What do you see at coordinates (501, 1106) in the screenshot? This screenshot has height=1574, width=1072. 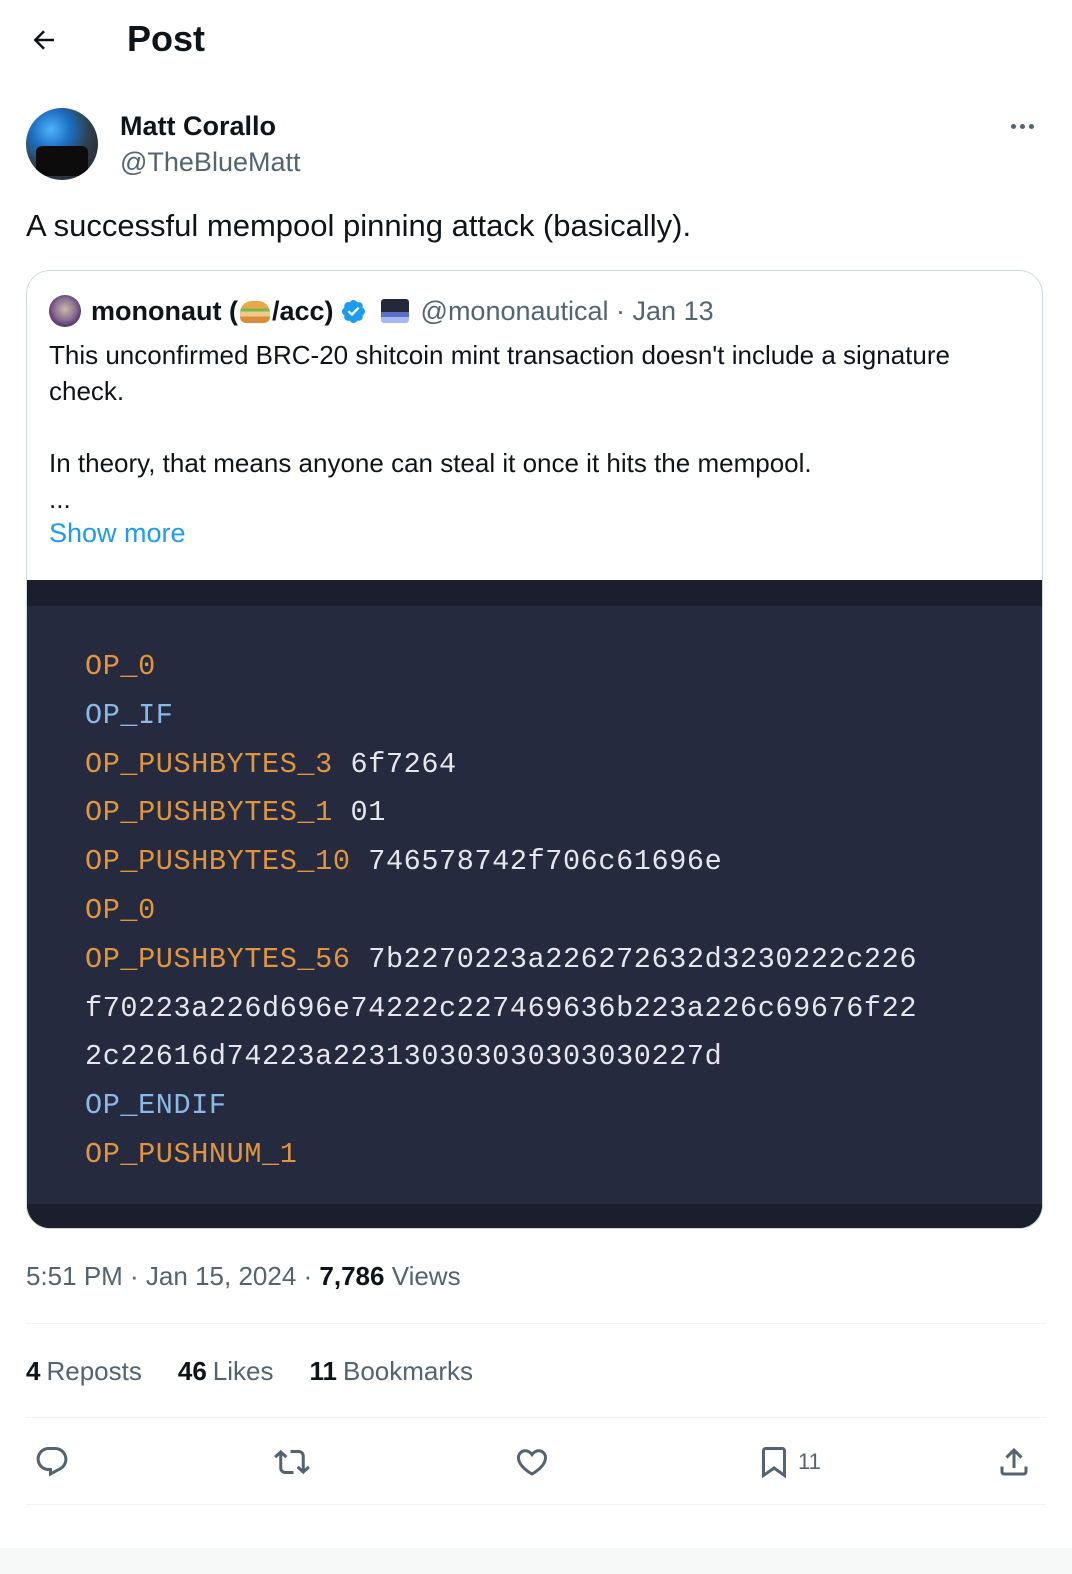 I see `code-line: OP_ENDIF` at bounding box center [501, 1106].